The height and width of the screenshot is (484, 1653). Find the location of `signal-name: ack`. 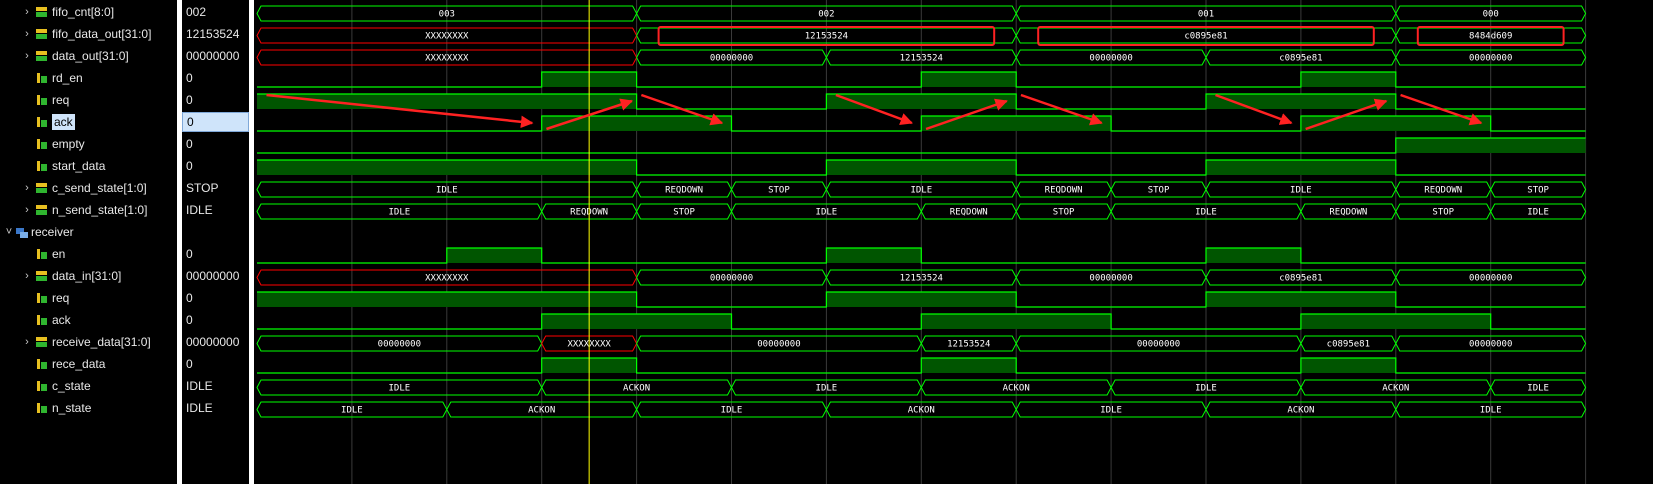

signal-name: ack is located at coordinates (61, 320).